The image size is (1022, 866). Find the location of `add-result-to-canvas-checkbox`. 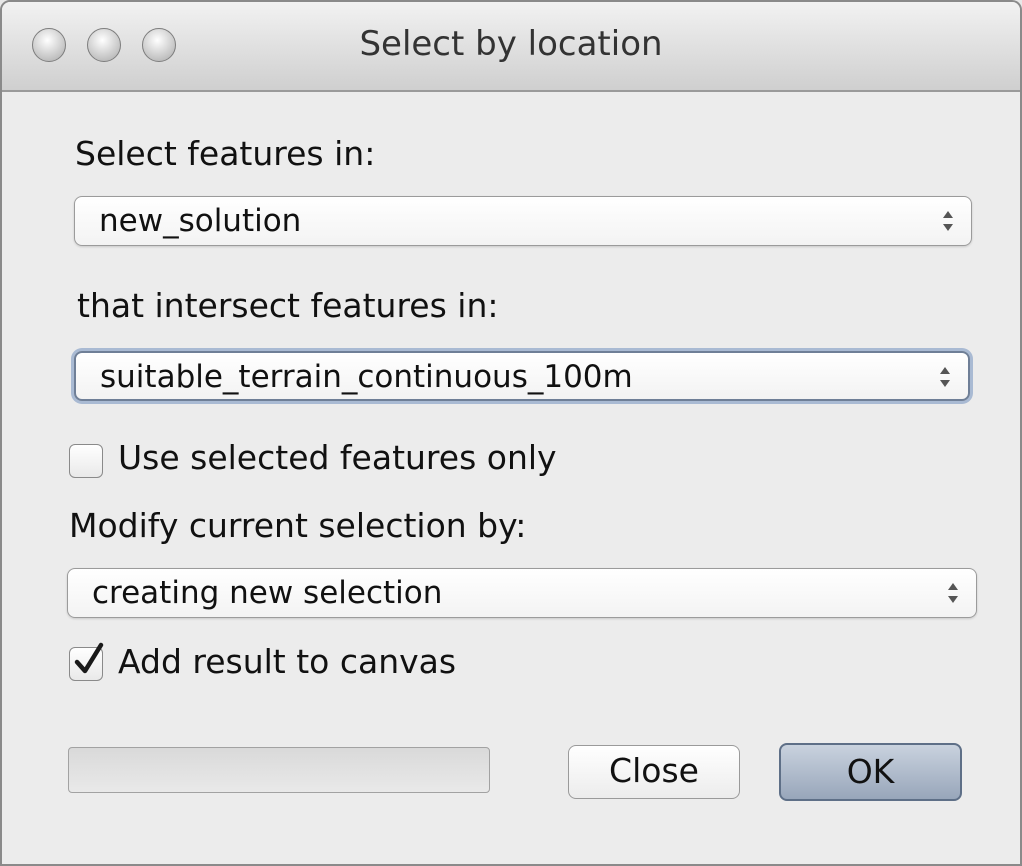

add-result-to-canvas-checkbox is located at coordinates (86, 661).